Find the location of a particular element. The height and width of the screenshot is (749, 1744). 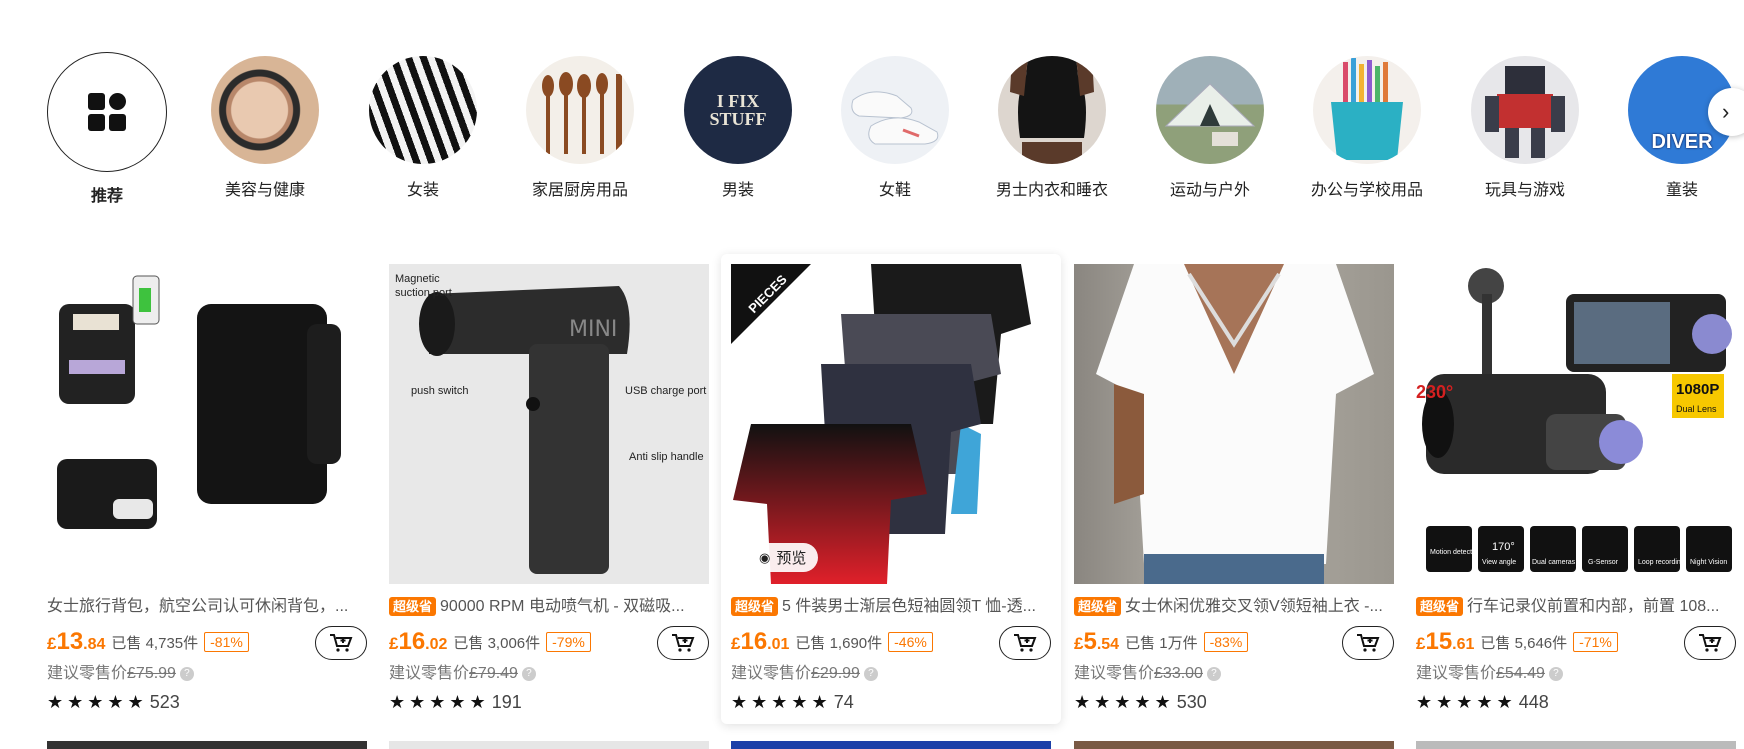

rrp-row: 建议零售价£79.49? is located at coordinates (549, 674).